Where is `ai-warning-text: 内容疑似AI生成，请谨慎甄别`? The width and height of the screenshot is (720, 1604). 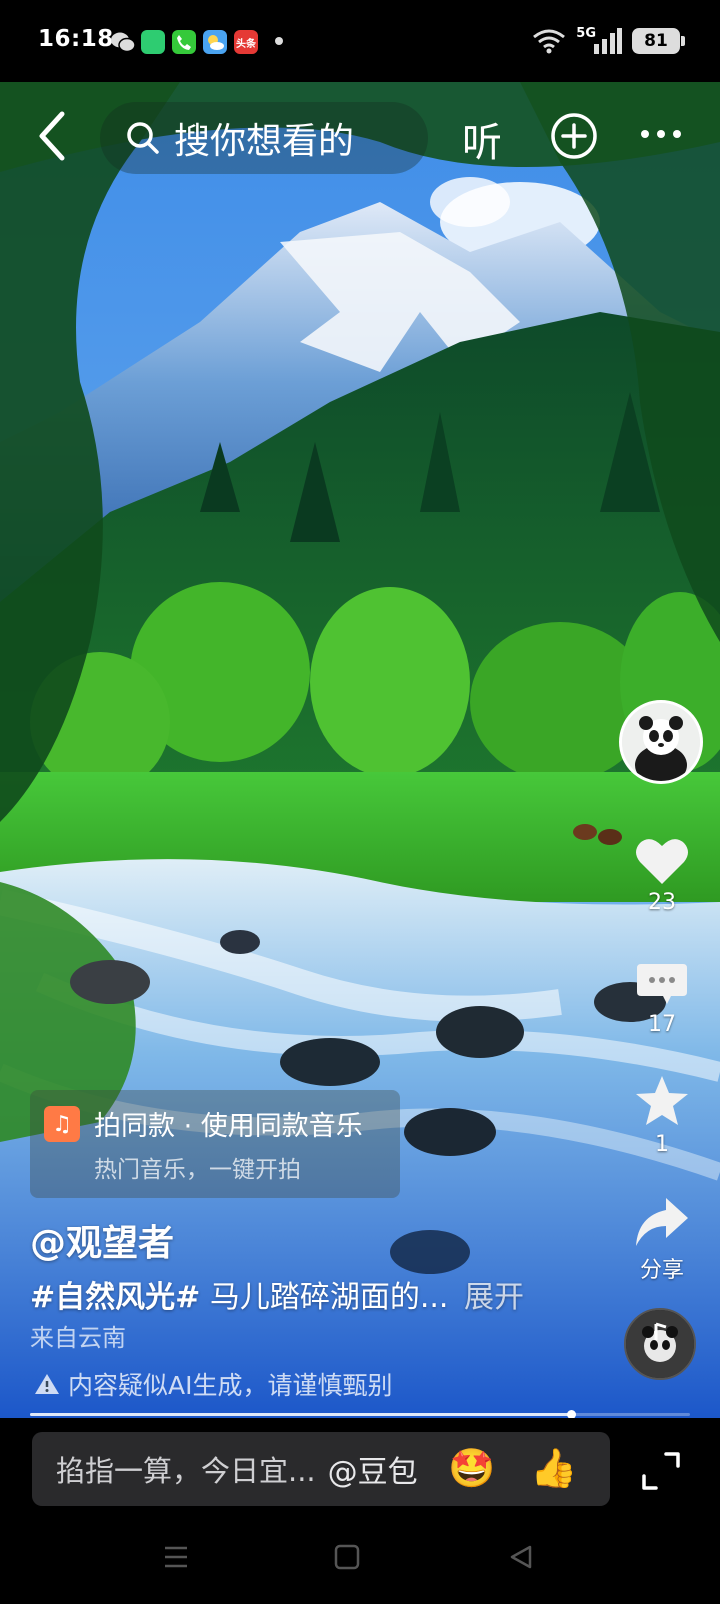
ai-warning-text: 内容疑似AI生成，请谨慎甄别 is located at coordinates (230, 1385).